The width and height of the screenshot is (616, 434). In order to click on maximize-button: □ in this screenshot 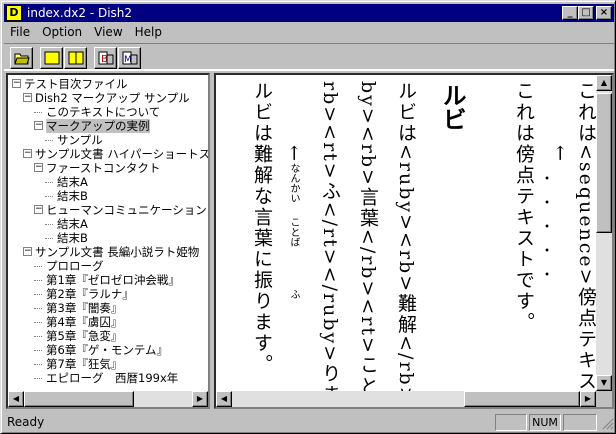, I will do `click(586, 13)`.